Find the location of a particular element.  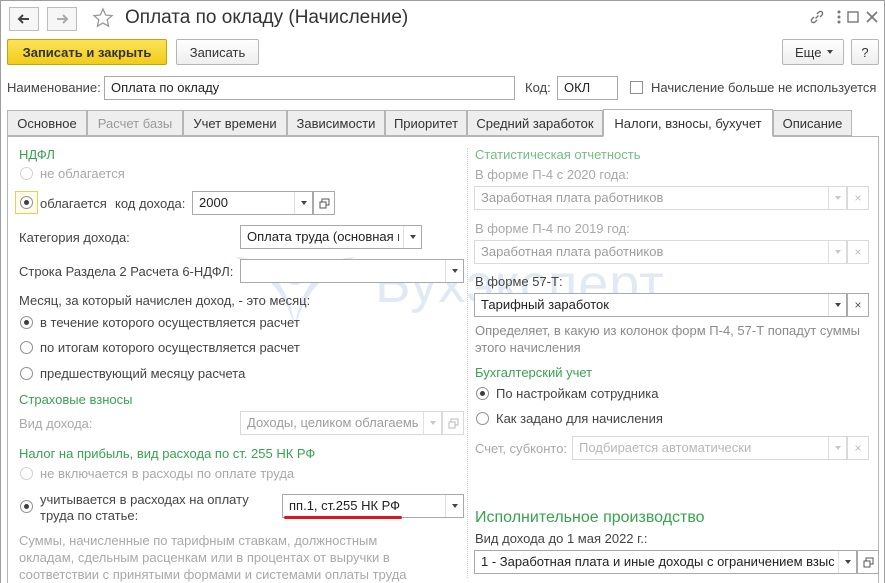

insurance-title: Страховые взносы is located at coordinates (76, 399).